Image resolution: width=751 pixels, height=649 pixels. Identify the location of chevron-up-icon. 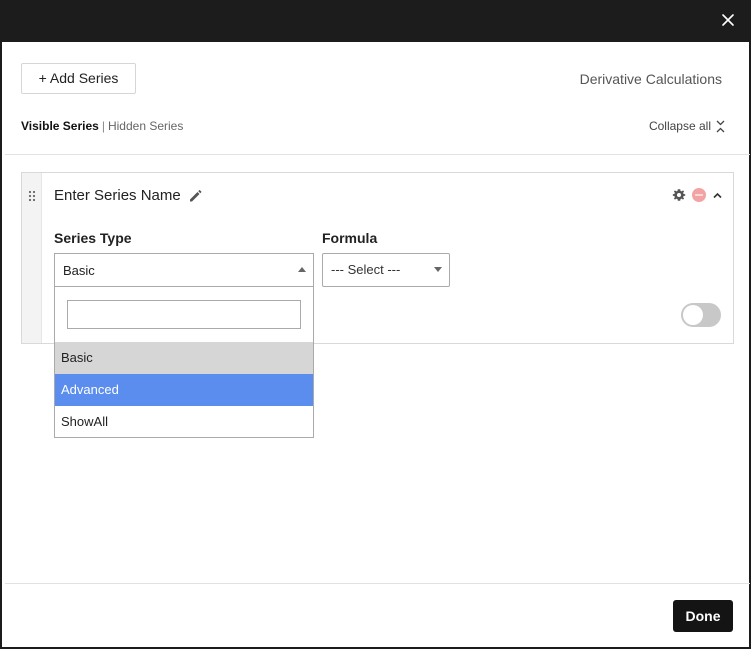
(717, 195).